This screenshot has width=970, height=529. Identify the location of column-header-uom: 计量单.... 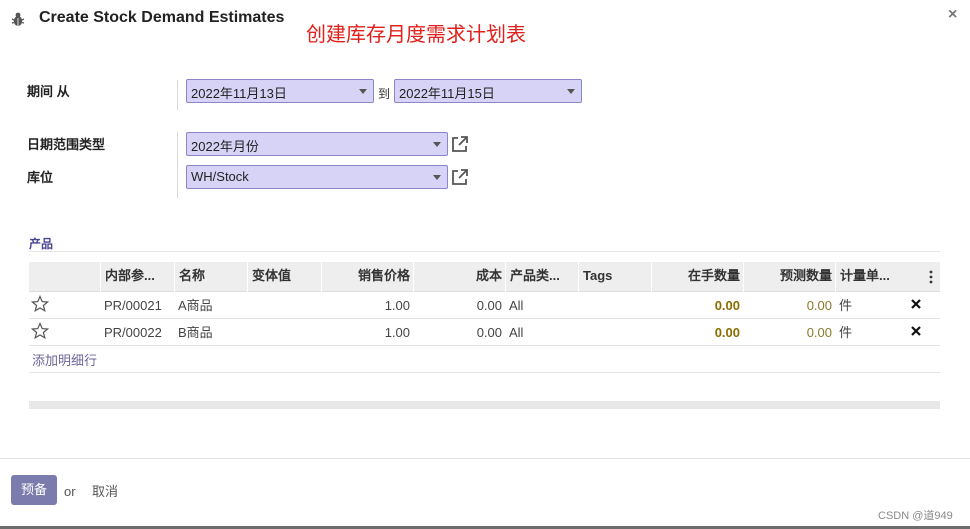
(872, 277).